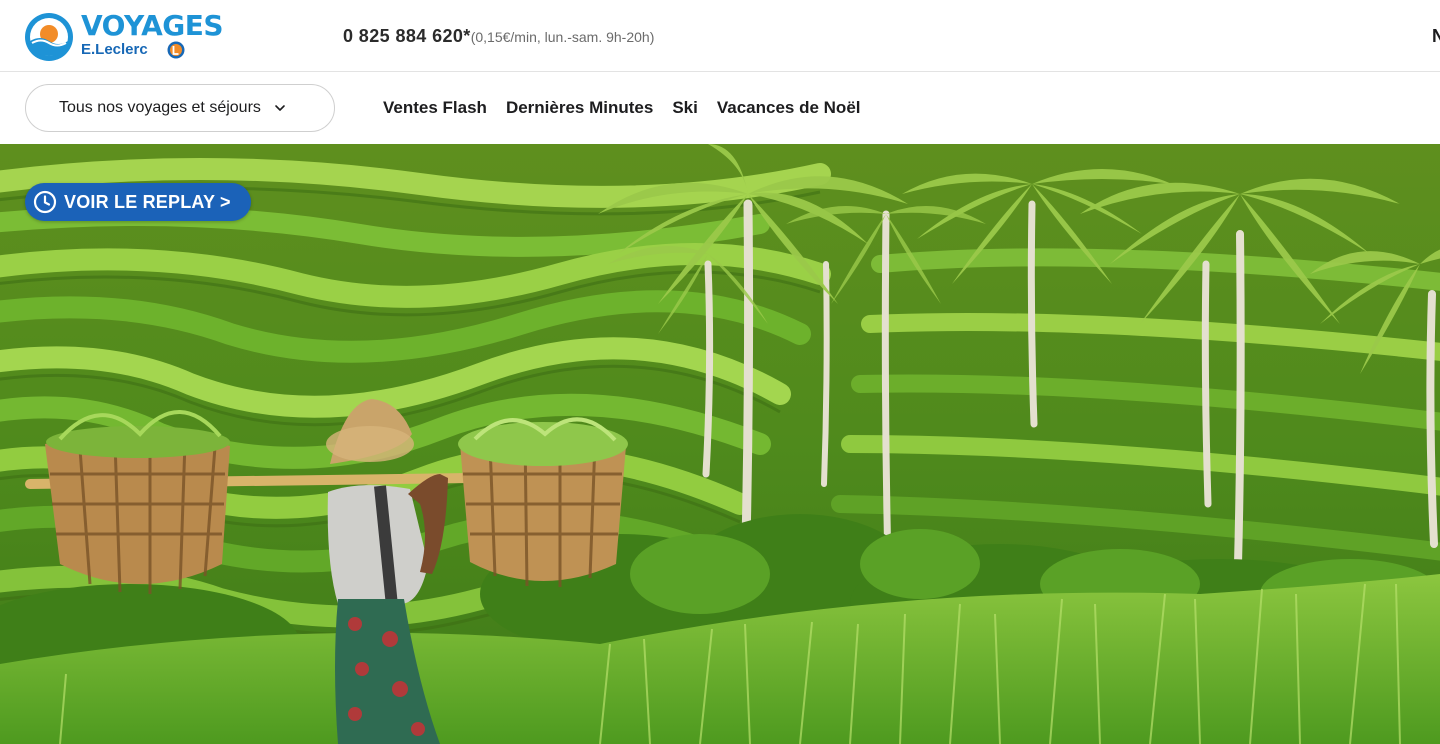 The height and width of the screenshot is (744, 1440). Describe the element at coordinates (176, 50) in the screenshot. I see `leclerc-badge-icon` at that location.